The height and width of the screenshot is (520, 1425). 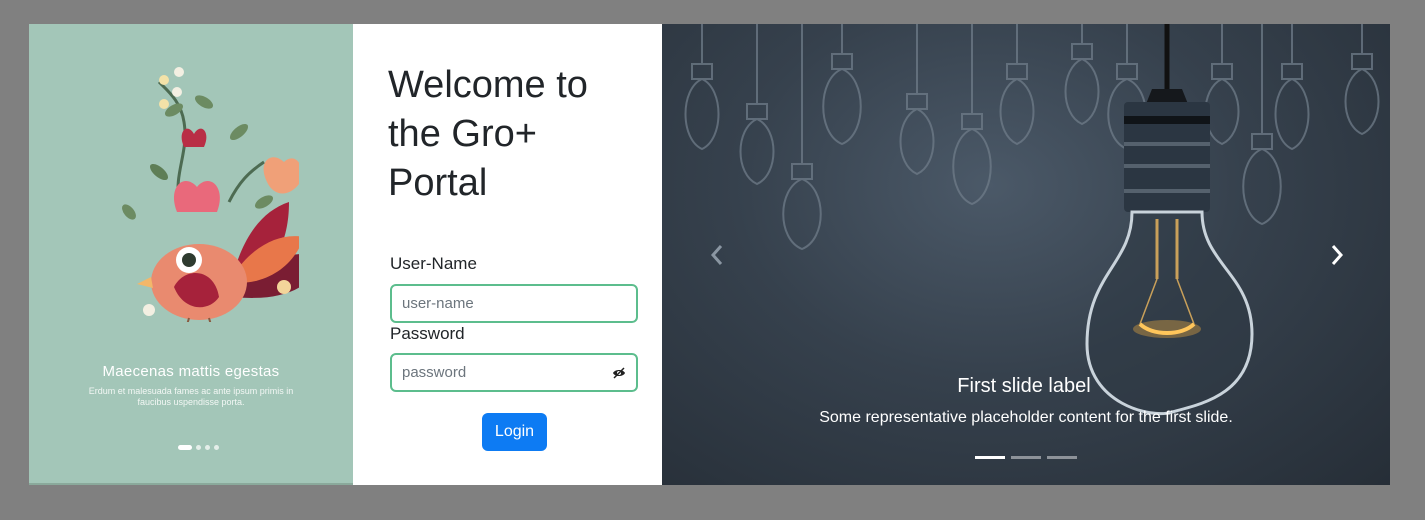 I want to click on password-field-wrapper, so click(x=514, y=372).